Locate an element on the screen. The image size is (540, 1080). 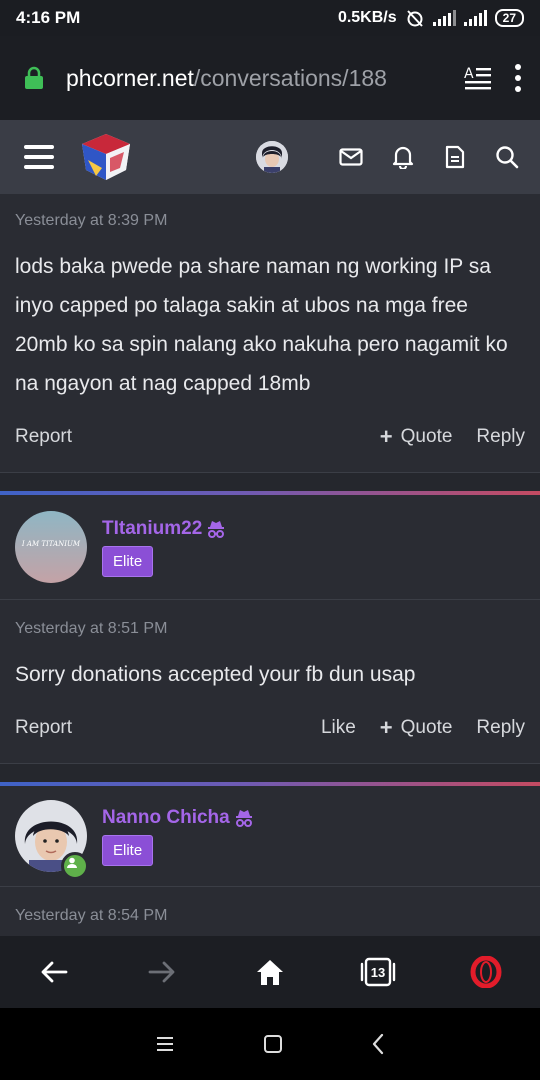
author-row: I AM TITANIUM TItanium22 Elite is located at coordinates (270, 547).